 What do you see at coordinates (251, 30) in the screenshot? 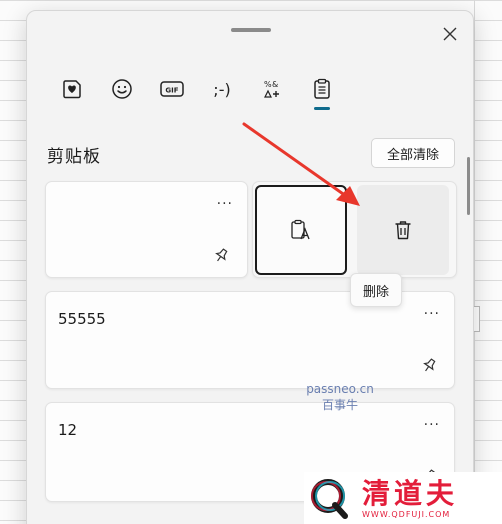
I see `drag-handle` at bounding box center [251, 30].